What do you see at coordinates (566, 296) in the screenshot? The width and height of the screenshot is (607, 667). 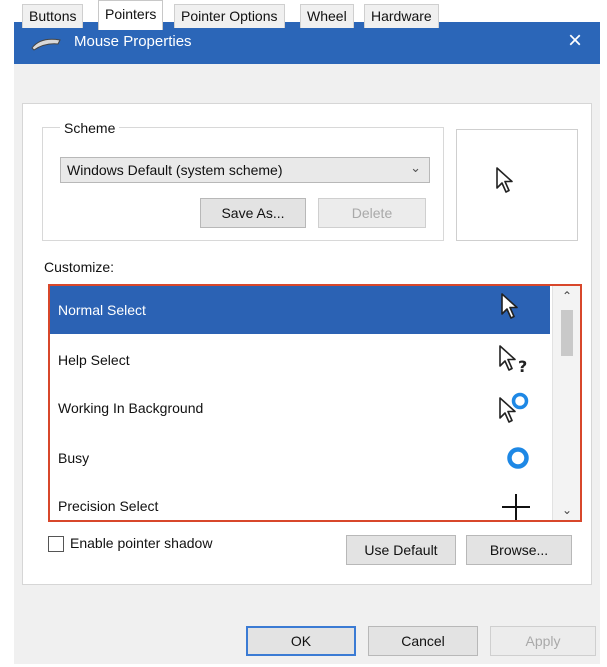 I see `chevron-up-icon: ⌃` at bounding box center [566, 296].